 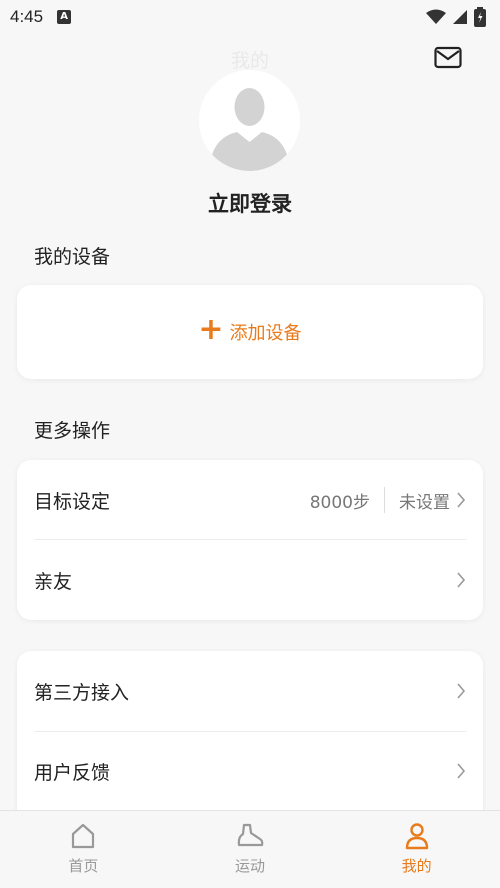 What do you see at coordinates (83, 849) in the screenshot?
I see `nav-item-home: 首页` at bounding box center [83, 849].